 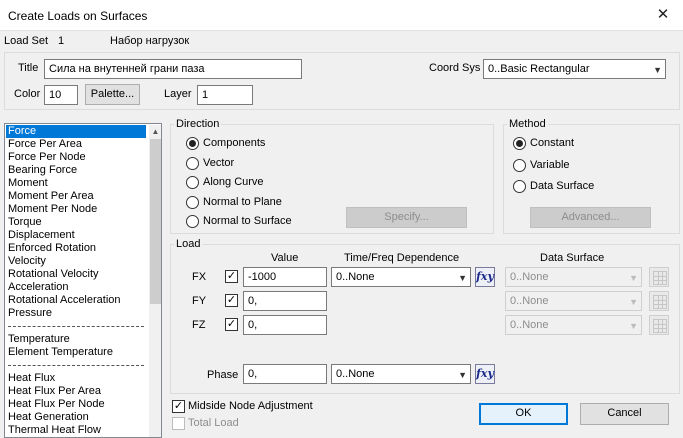 What do you see at coordinates (155, 131) in the screenshot?
I see `scroll-up-icon: ▲` at bounding box center [155, 131].